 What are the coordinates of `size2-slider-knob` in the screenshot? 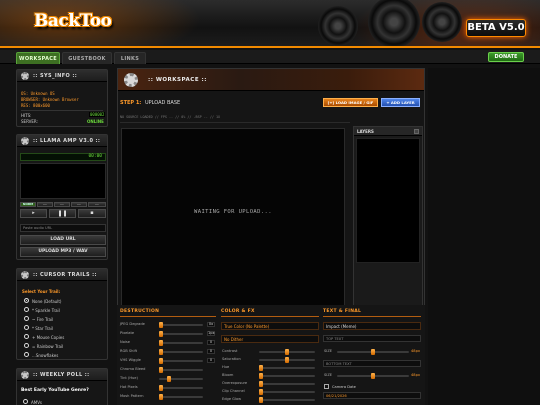 It's located at (373, 376).